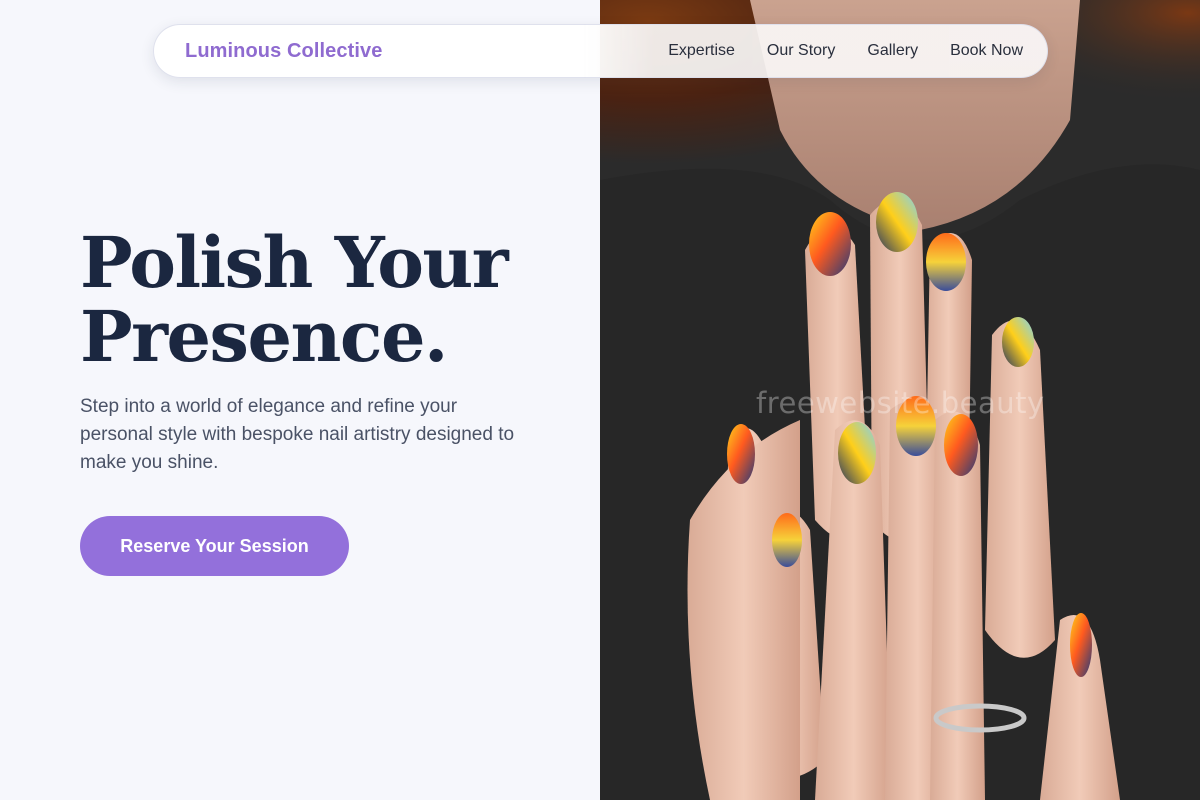  I want to click on reserve-session-button: Reserve Your Session, so click(214, 546).